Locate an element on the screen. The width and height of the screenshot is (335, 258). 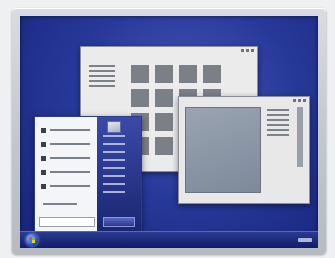
scrollbar-icon is located at coordinates (300, 137).